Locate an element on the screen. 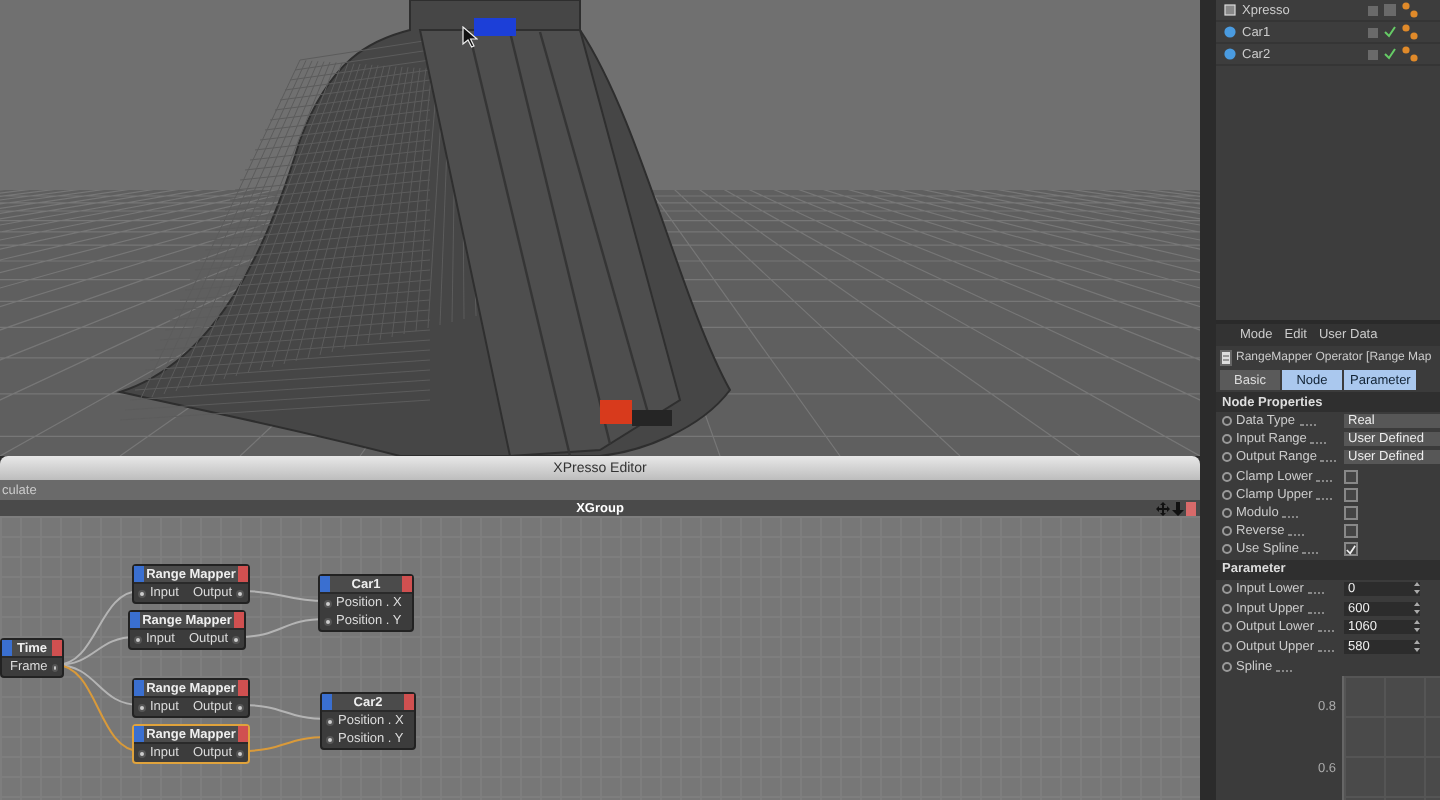 The height and width of the screenshot is (800, 1440). cursor-icon is located at coordinates (470, 37).